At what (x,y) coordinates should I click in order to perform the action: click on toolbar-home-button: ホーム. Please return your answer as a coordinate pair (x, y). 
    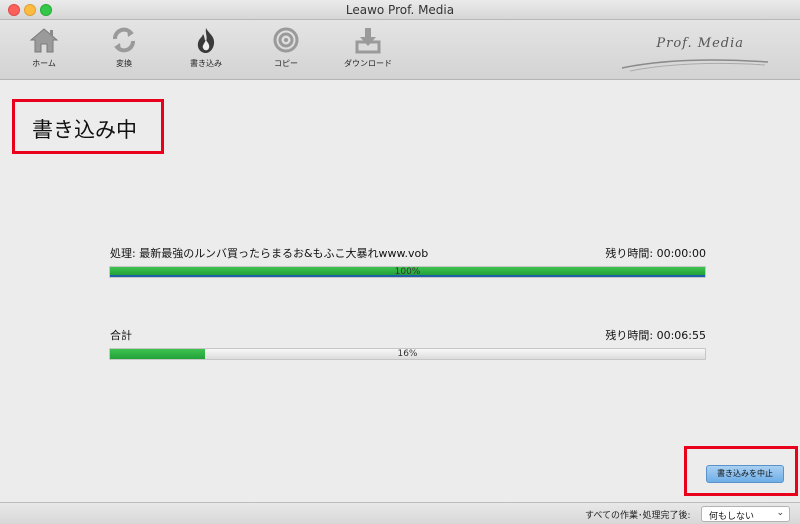
    Looking at the image, I should click on (44, 51).